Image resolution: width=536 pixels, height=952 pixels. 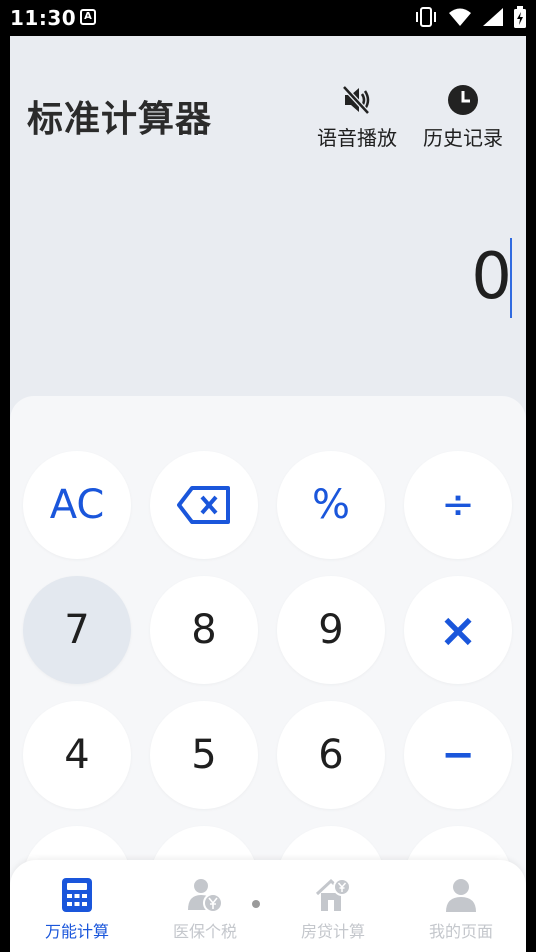 What do you see at coordinates (204, 931) in the screenshot?
I see `tab-label: 医保个税` at bounding box center [204, 931].